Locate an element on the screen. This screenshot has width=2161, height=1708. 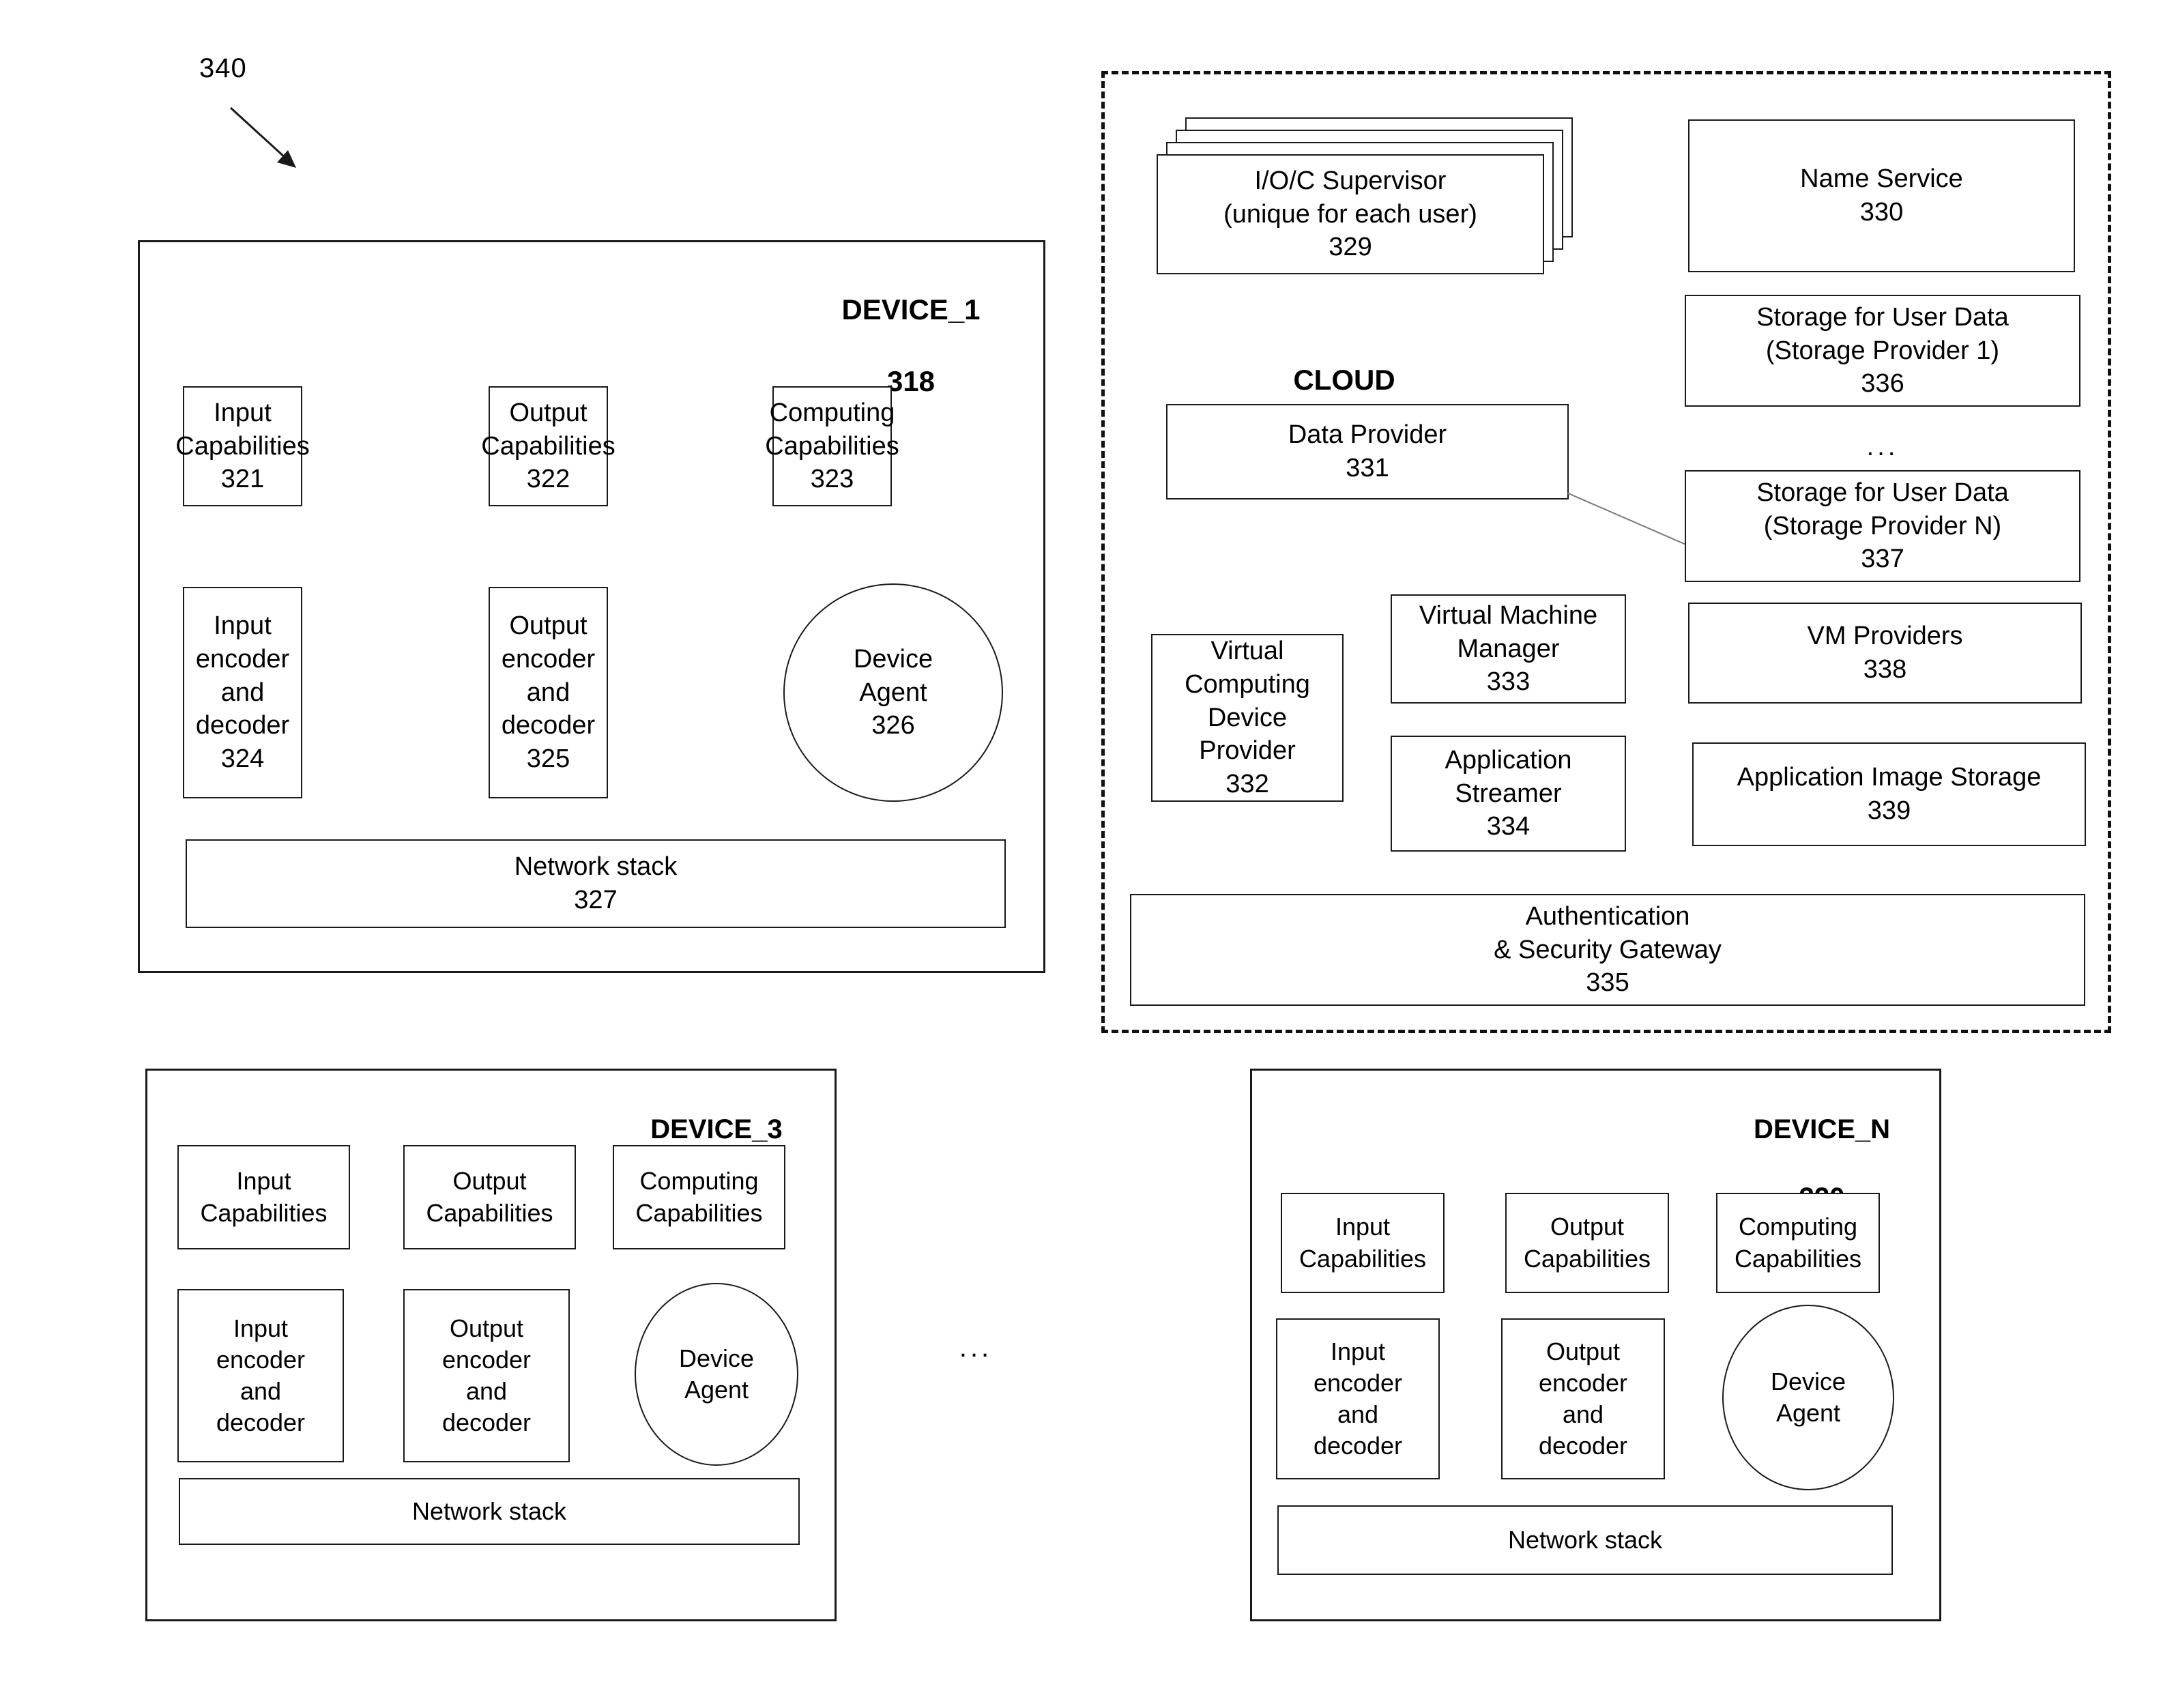
virtual-machine-manager: Virtual Machine Manager 333 is located at coordinates (1508, 649).